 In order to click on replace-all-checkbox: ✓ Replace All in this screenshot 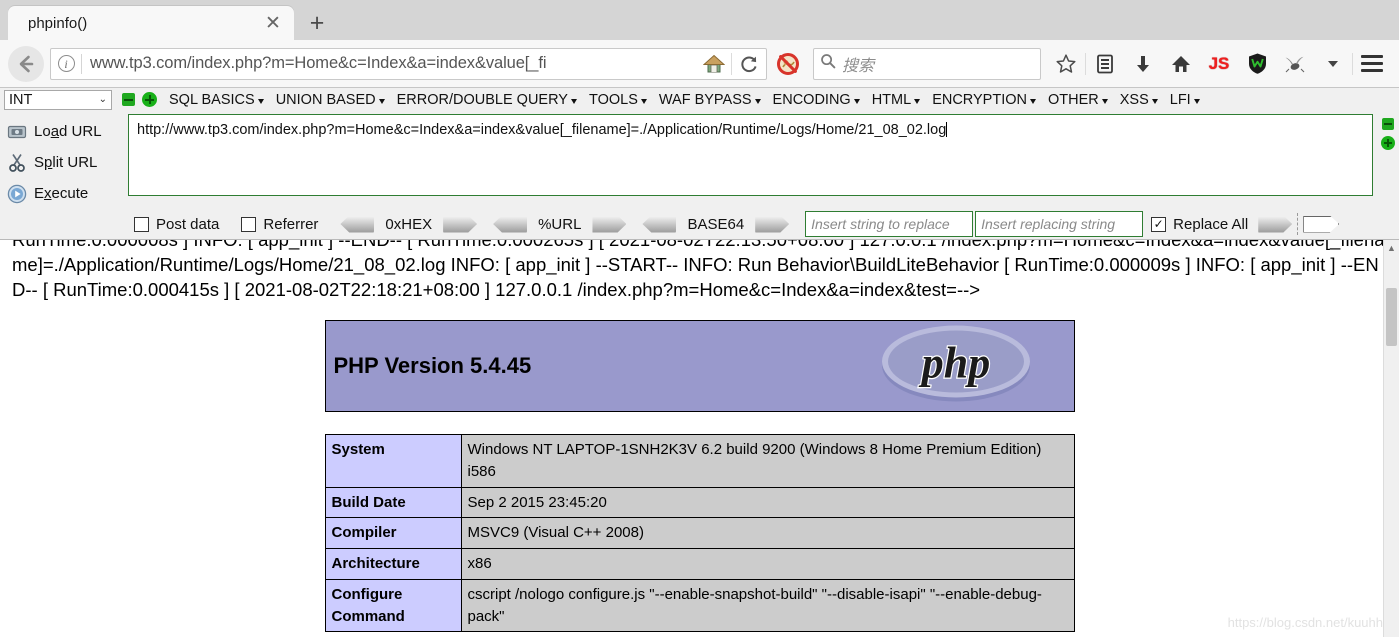, I will do `click(1199, 224)`.